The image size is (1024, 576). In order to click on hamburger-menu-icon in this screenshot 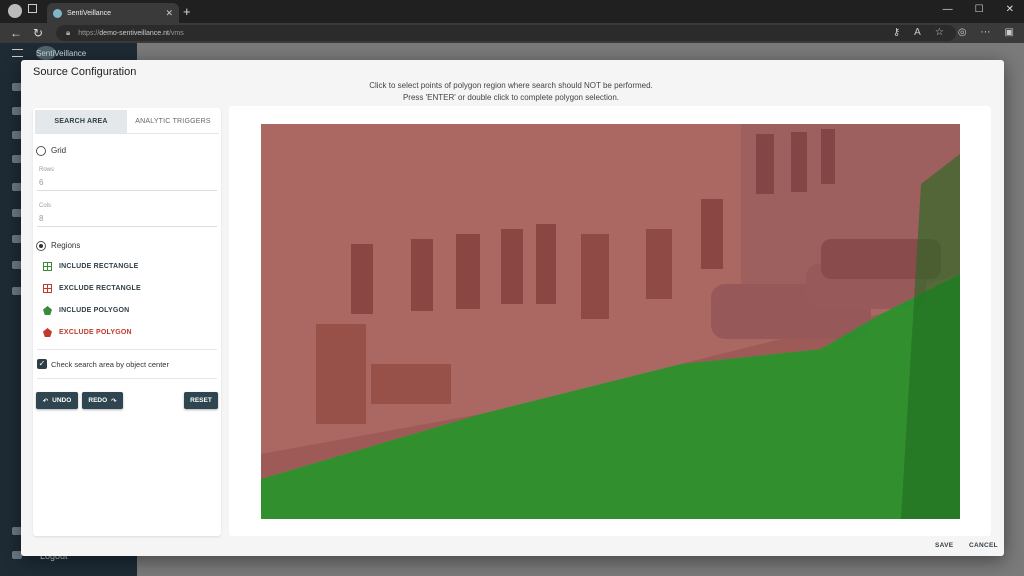, I will do `click(17, 53)`.